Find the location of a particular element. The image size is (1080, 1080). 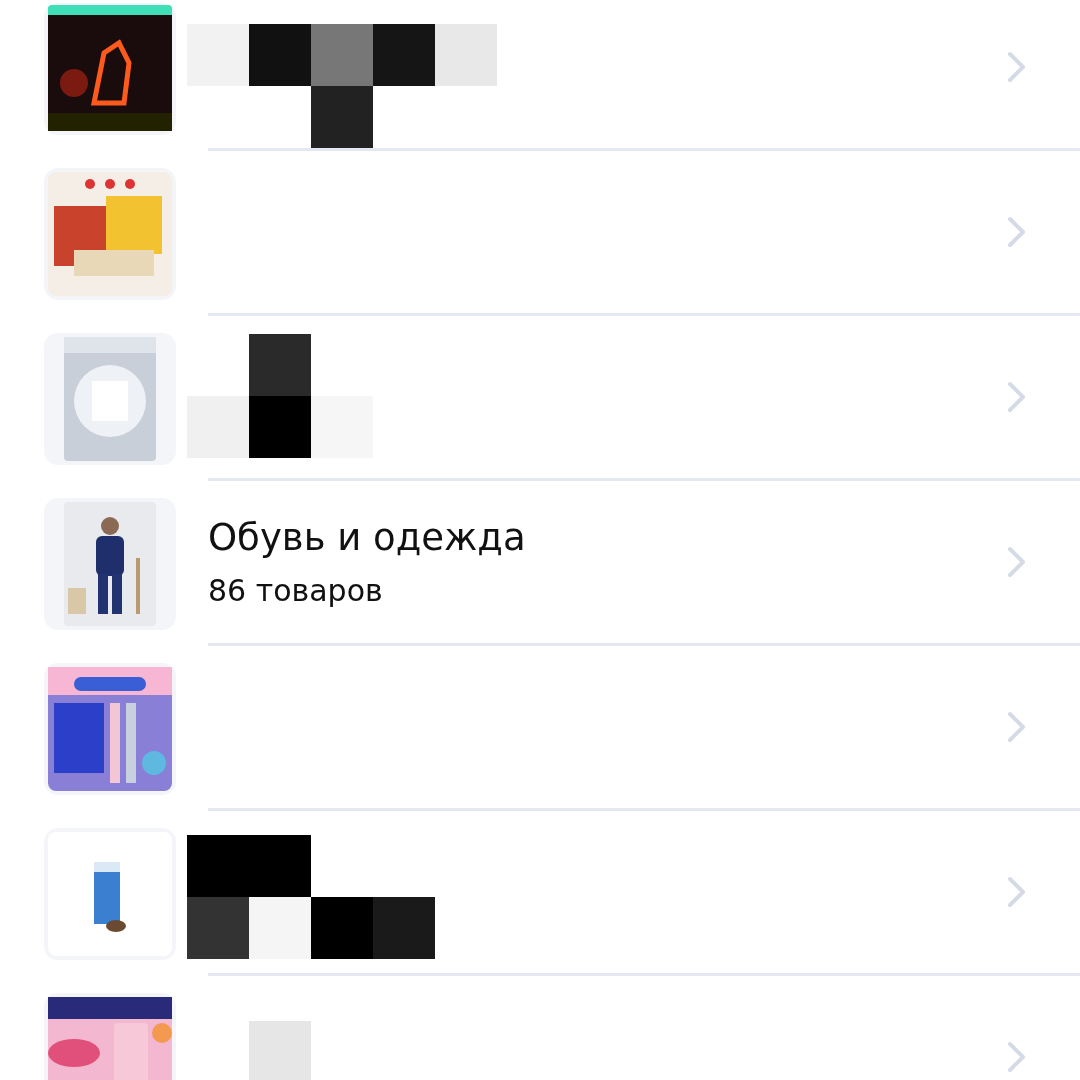

item-count: 86 товаров is located at coordinates (296, 590).